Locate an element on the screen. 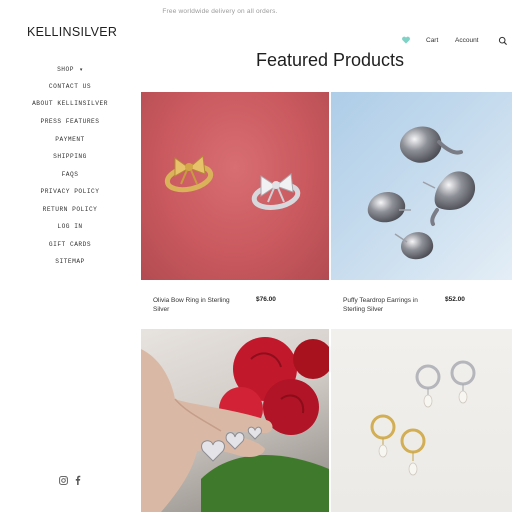 The width and height of the screenshot is (512, 512). sidebar-item-payment: PAYMENT is located at coordinates (70, 139).